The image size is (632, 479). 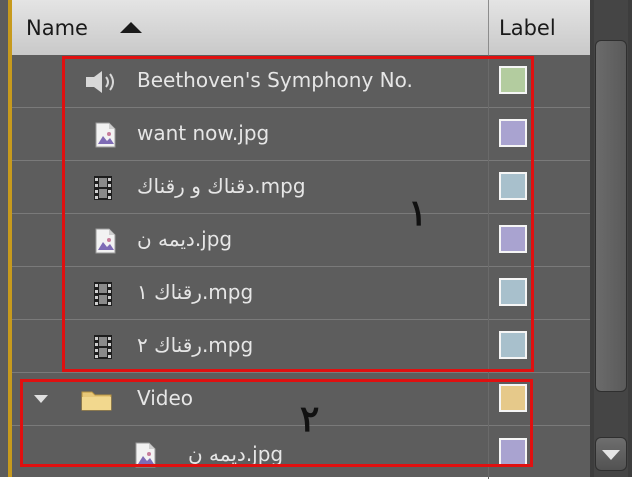 What do you see at coordinates (131, 27) in the screenshot?
I see `sort-ascending-icon` at bounding box center [131, 27].